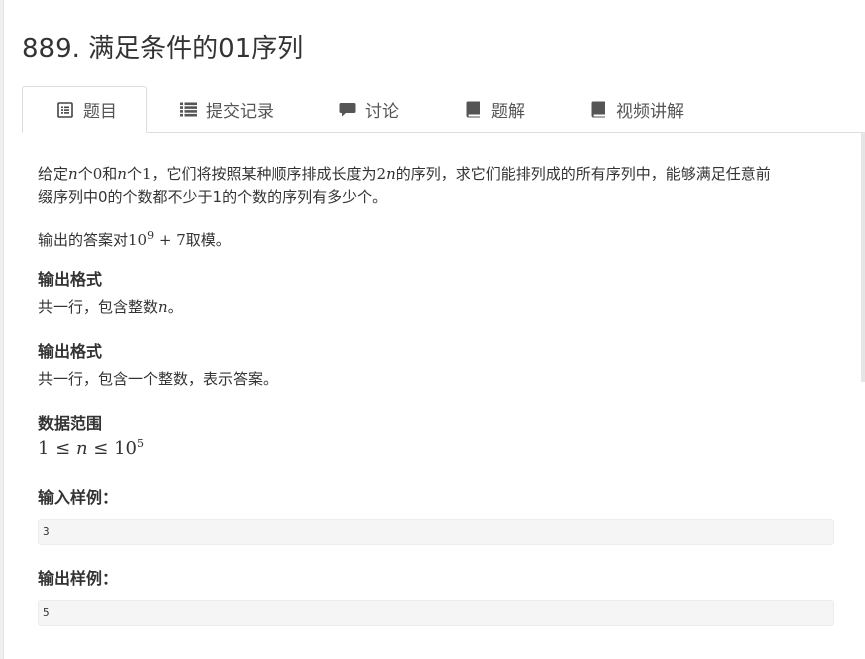 The image size is (865, 659). I want to click on output-format-heading: 输出格式, so click(70, 351).